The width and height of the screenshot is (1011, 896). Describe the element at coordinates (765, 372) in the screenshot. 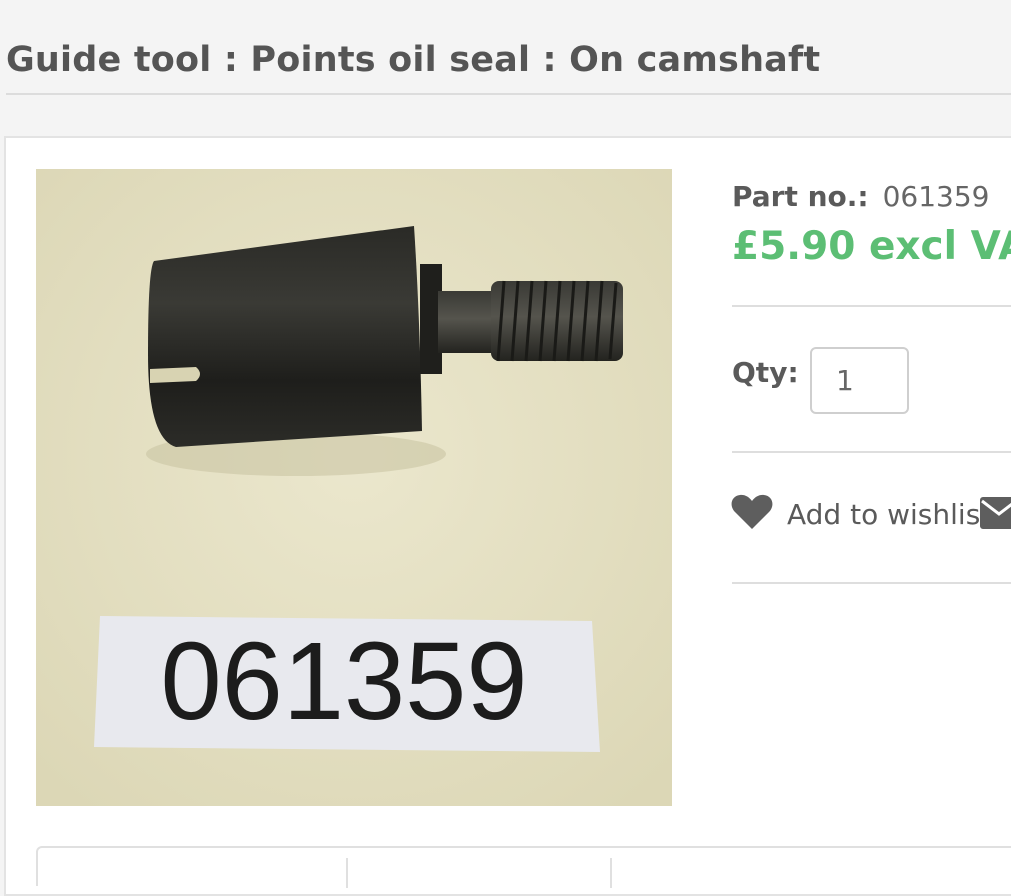

I see `qty-label: Qty:` at that location.